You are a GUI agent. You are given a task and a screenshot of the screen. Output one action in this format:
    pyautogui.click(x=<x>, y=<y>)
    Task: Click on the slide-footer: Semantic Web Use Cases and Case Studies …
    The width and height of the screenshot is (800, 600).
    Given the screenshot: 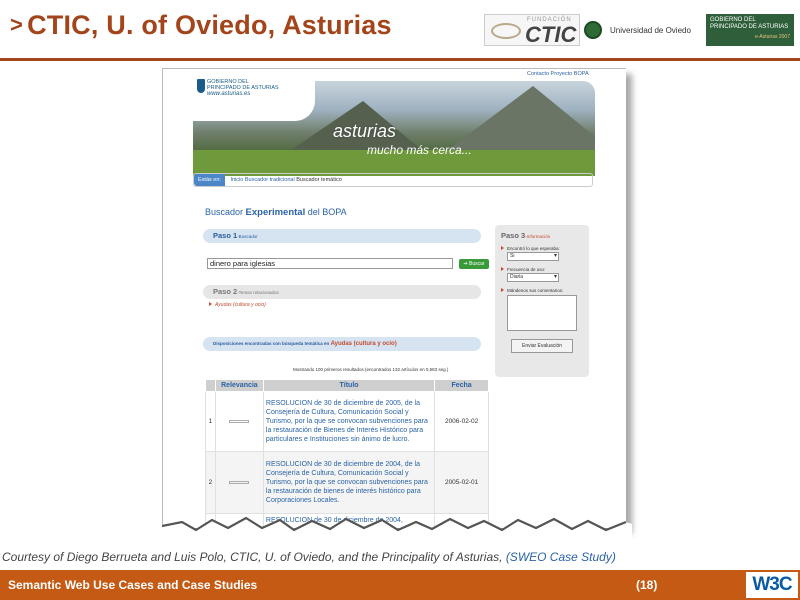 What is the action you would take?
    pyautogui.click(x=400, y=585)
    